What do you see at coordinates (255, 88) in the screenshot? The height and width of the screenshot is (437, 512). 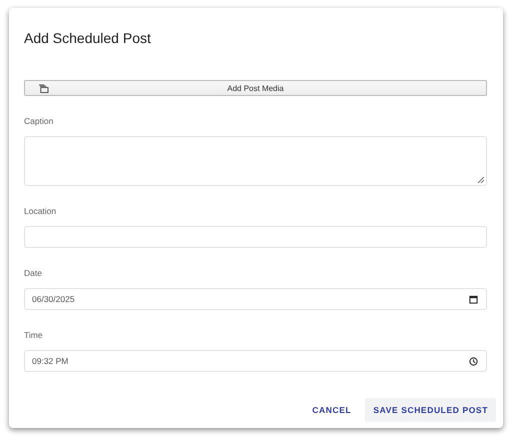 I see `add-media-button: Add Post Media` at bounding box center [255, 88].